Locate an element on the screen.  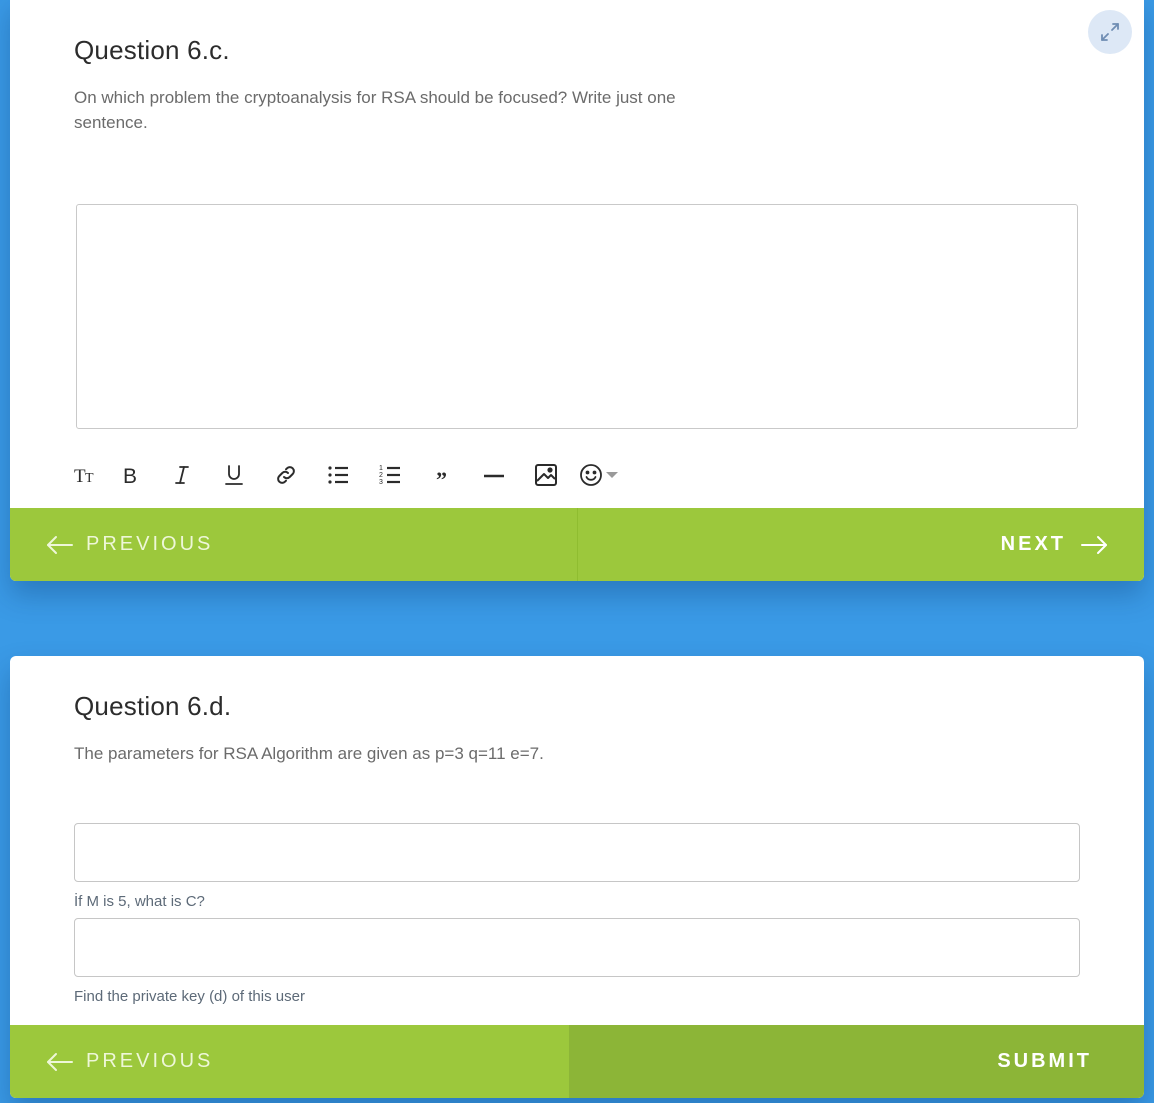
emoji-icon is located at coordinates (591, 475).